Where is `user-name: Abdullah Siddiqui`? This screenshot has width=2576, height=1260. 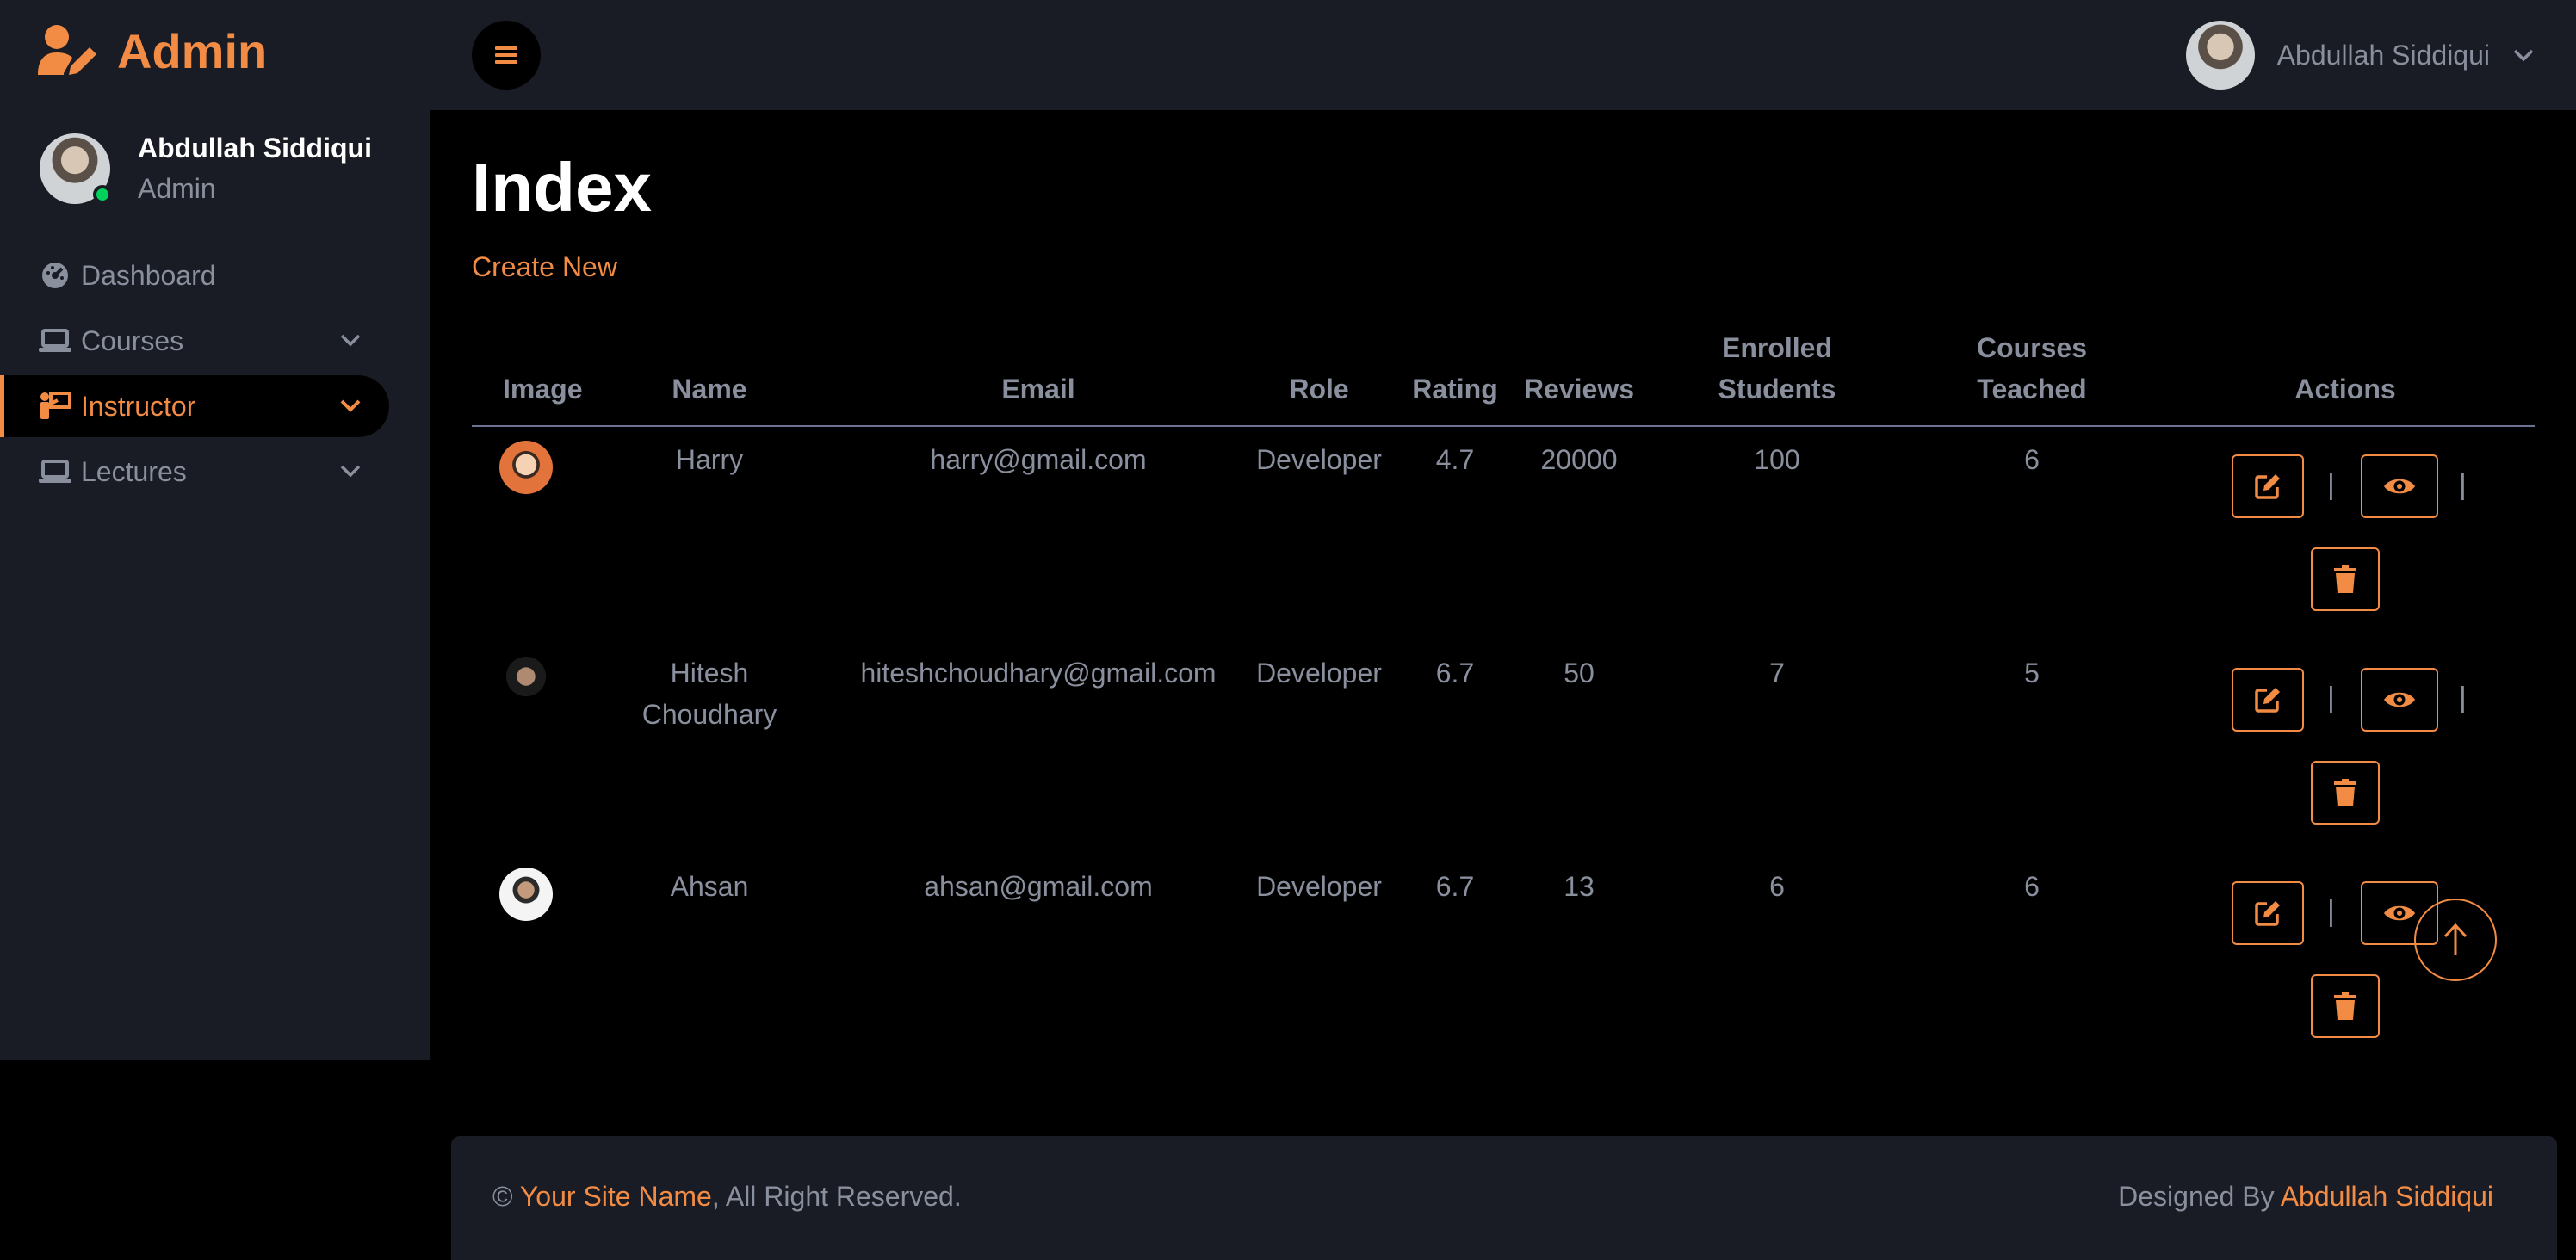
user-name: Abdullah Siddiqui is located at coordinates (2383, 55).